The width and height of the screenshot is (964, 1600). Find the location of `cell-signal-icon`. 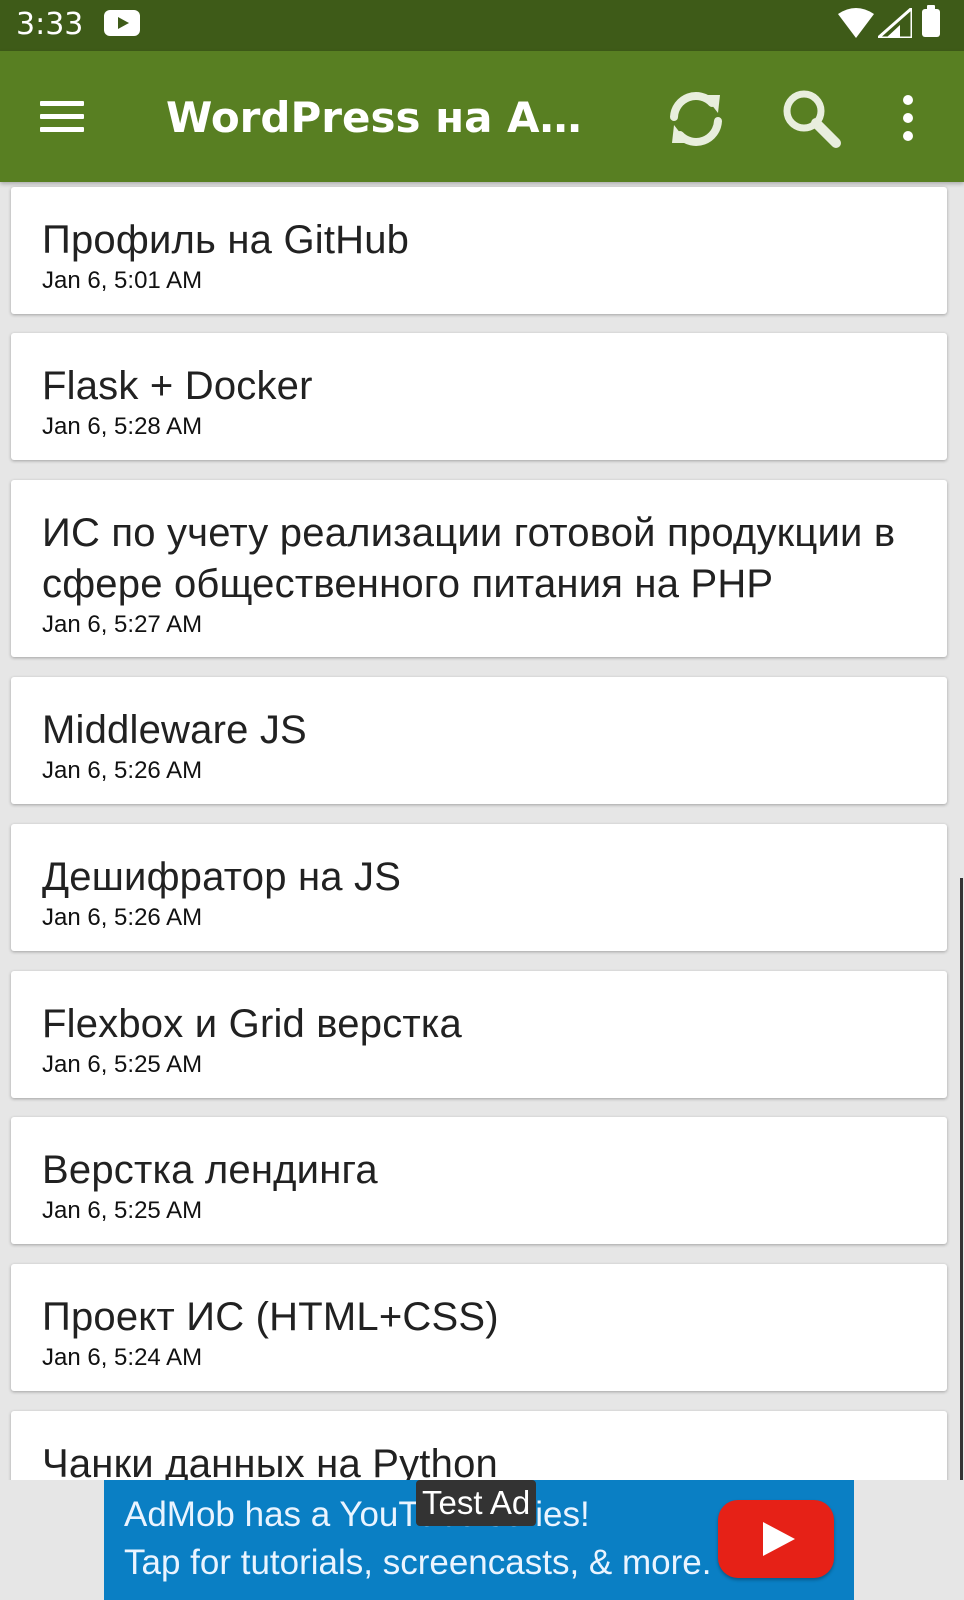

cell-signal-icon is located at coordinates (895, 23).